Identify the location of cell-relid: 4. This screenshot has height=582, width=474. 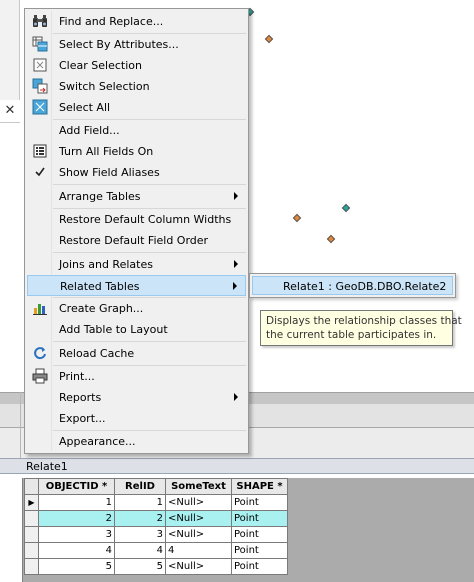
(140, 550).